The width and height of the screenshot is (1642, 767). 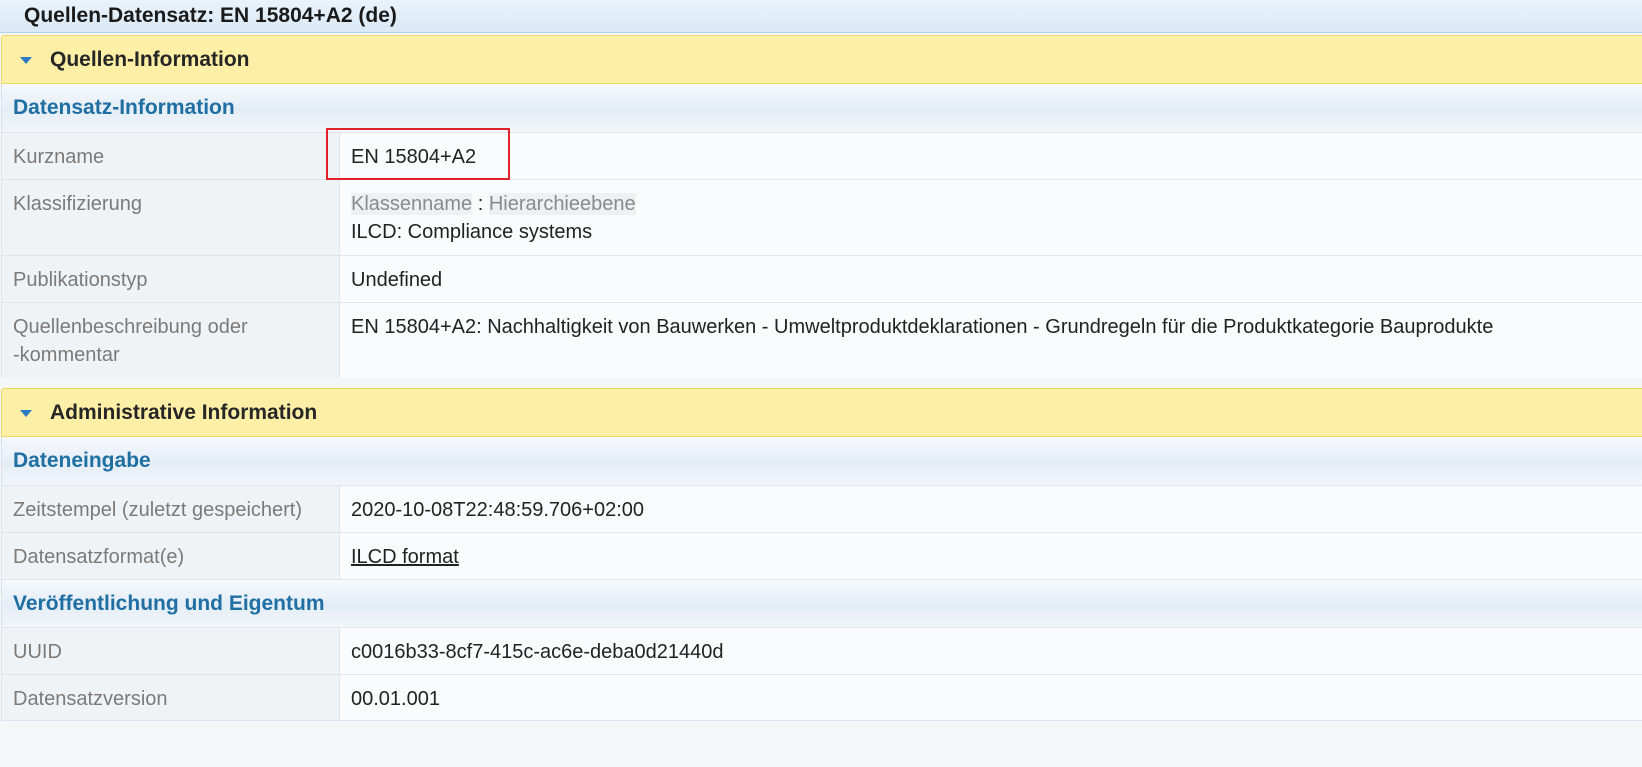 I want to click on classification-hierarchy-key: Hierarchieebene, so click(x=562, y=204).